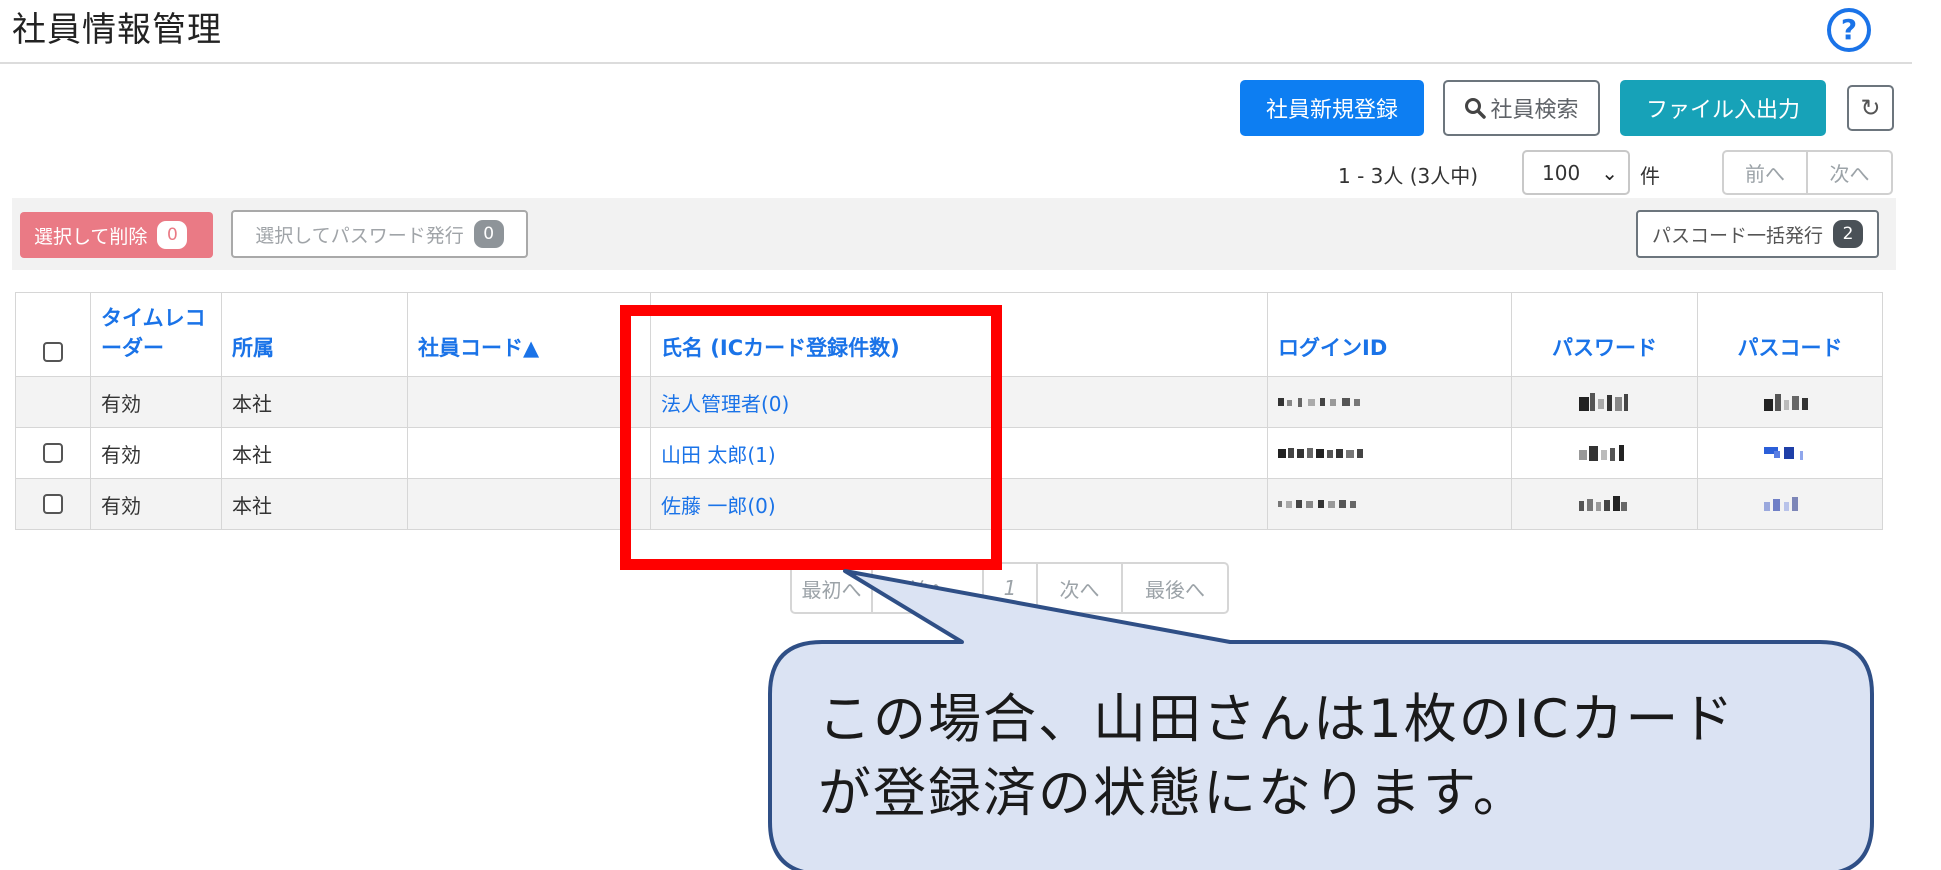 This screenshot has height=870, width=1941. What do you see at coordinates (1173, 793) in the screenshot?
I see `callout-line-2: が登録済の状態になります。` at bounding box center [1173, 793].